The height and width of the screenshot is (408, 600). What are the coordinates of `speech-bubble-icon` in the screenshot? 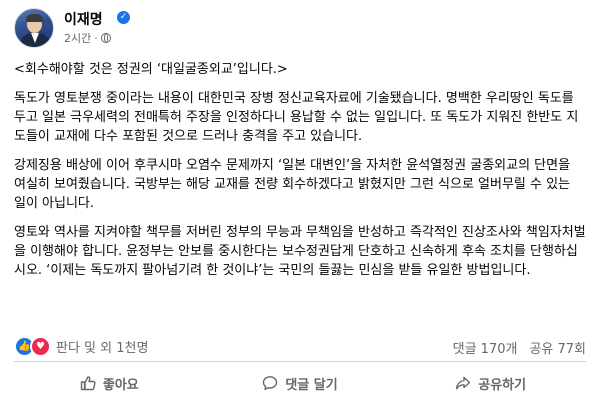 It's located at (270, 383).